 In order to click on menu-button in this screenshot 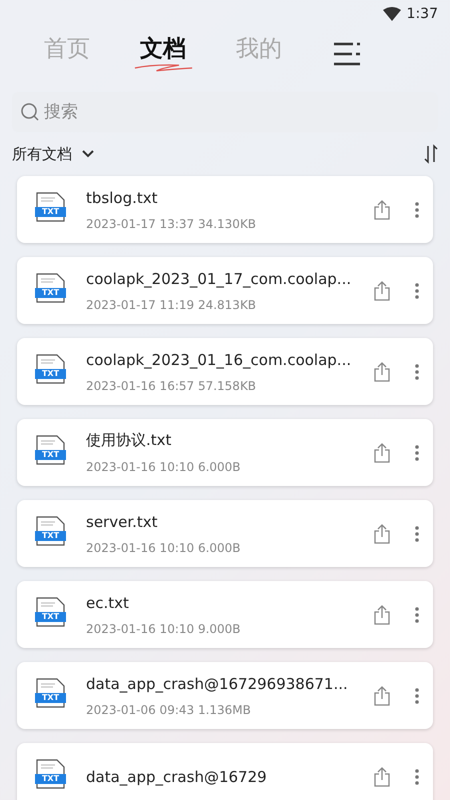, I will do `click(347, 54)`.